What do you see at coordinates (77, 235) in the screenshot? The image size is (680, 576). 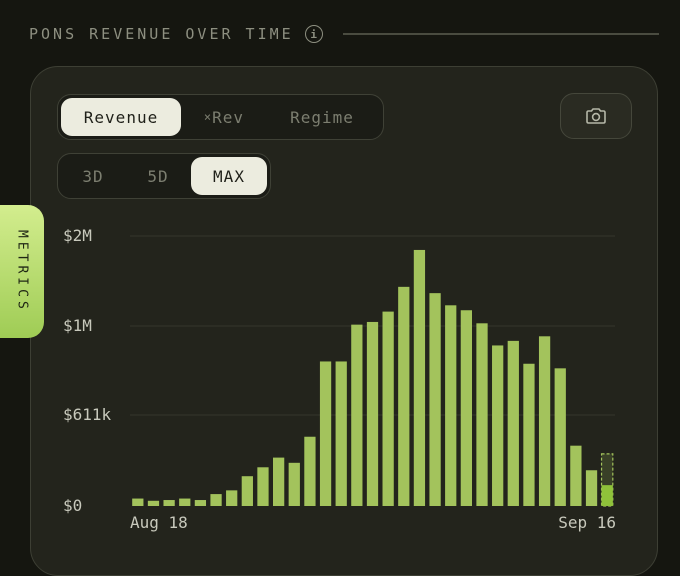 I see `y-tick-label: $2M` at bounding box center [77, 235].